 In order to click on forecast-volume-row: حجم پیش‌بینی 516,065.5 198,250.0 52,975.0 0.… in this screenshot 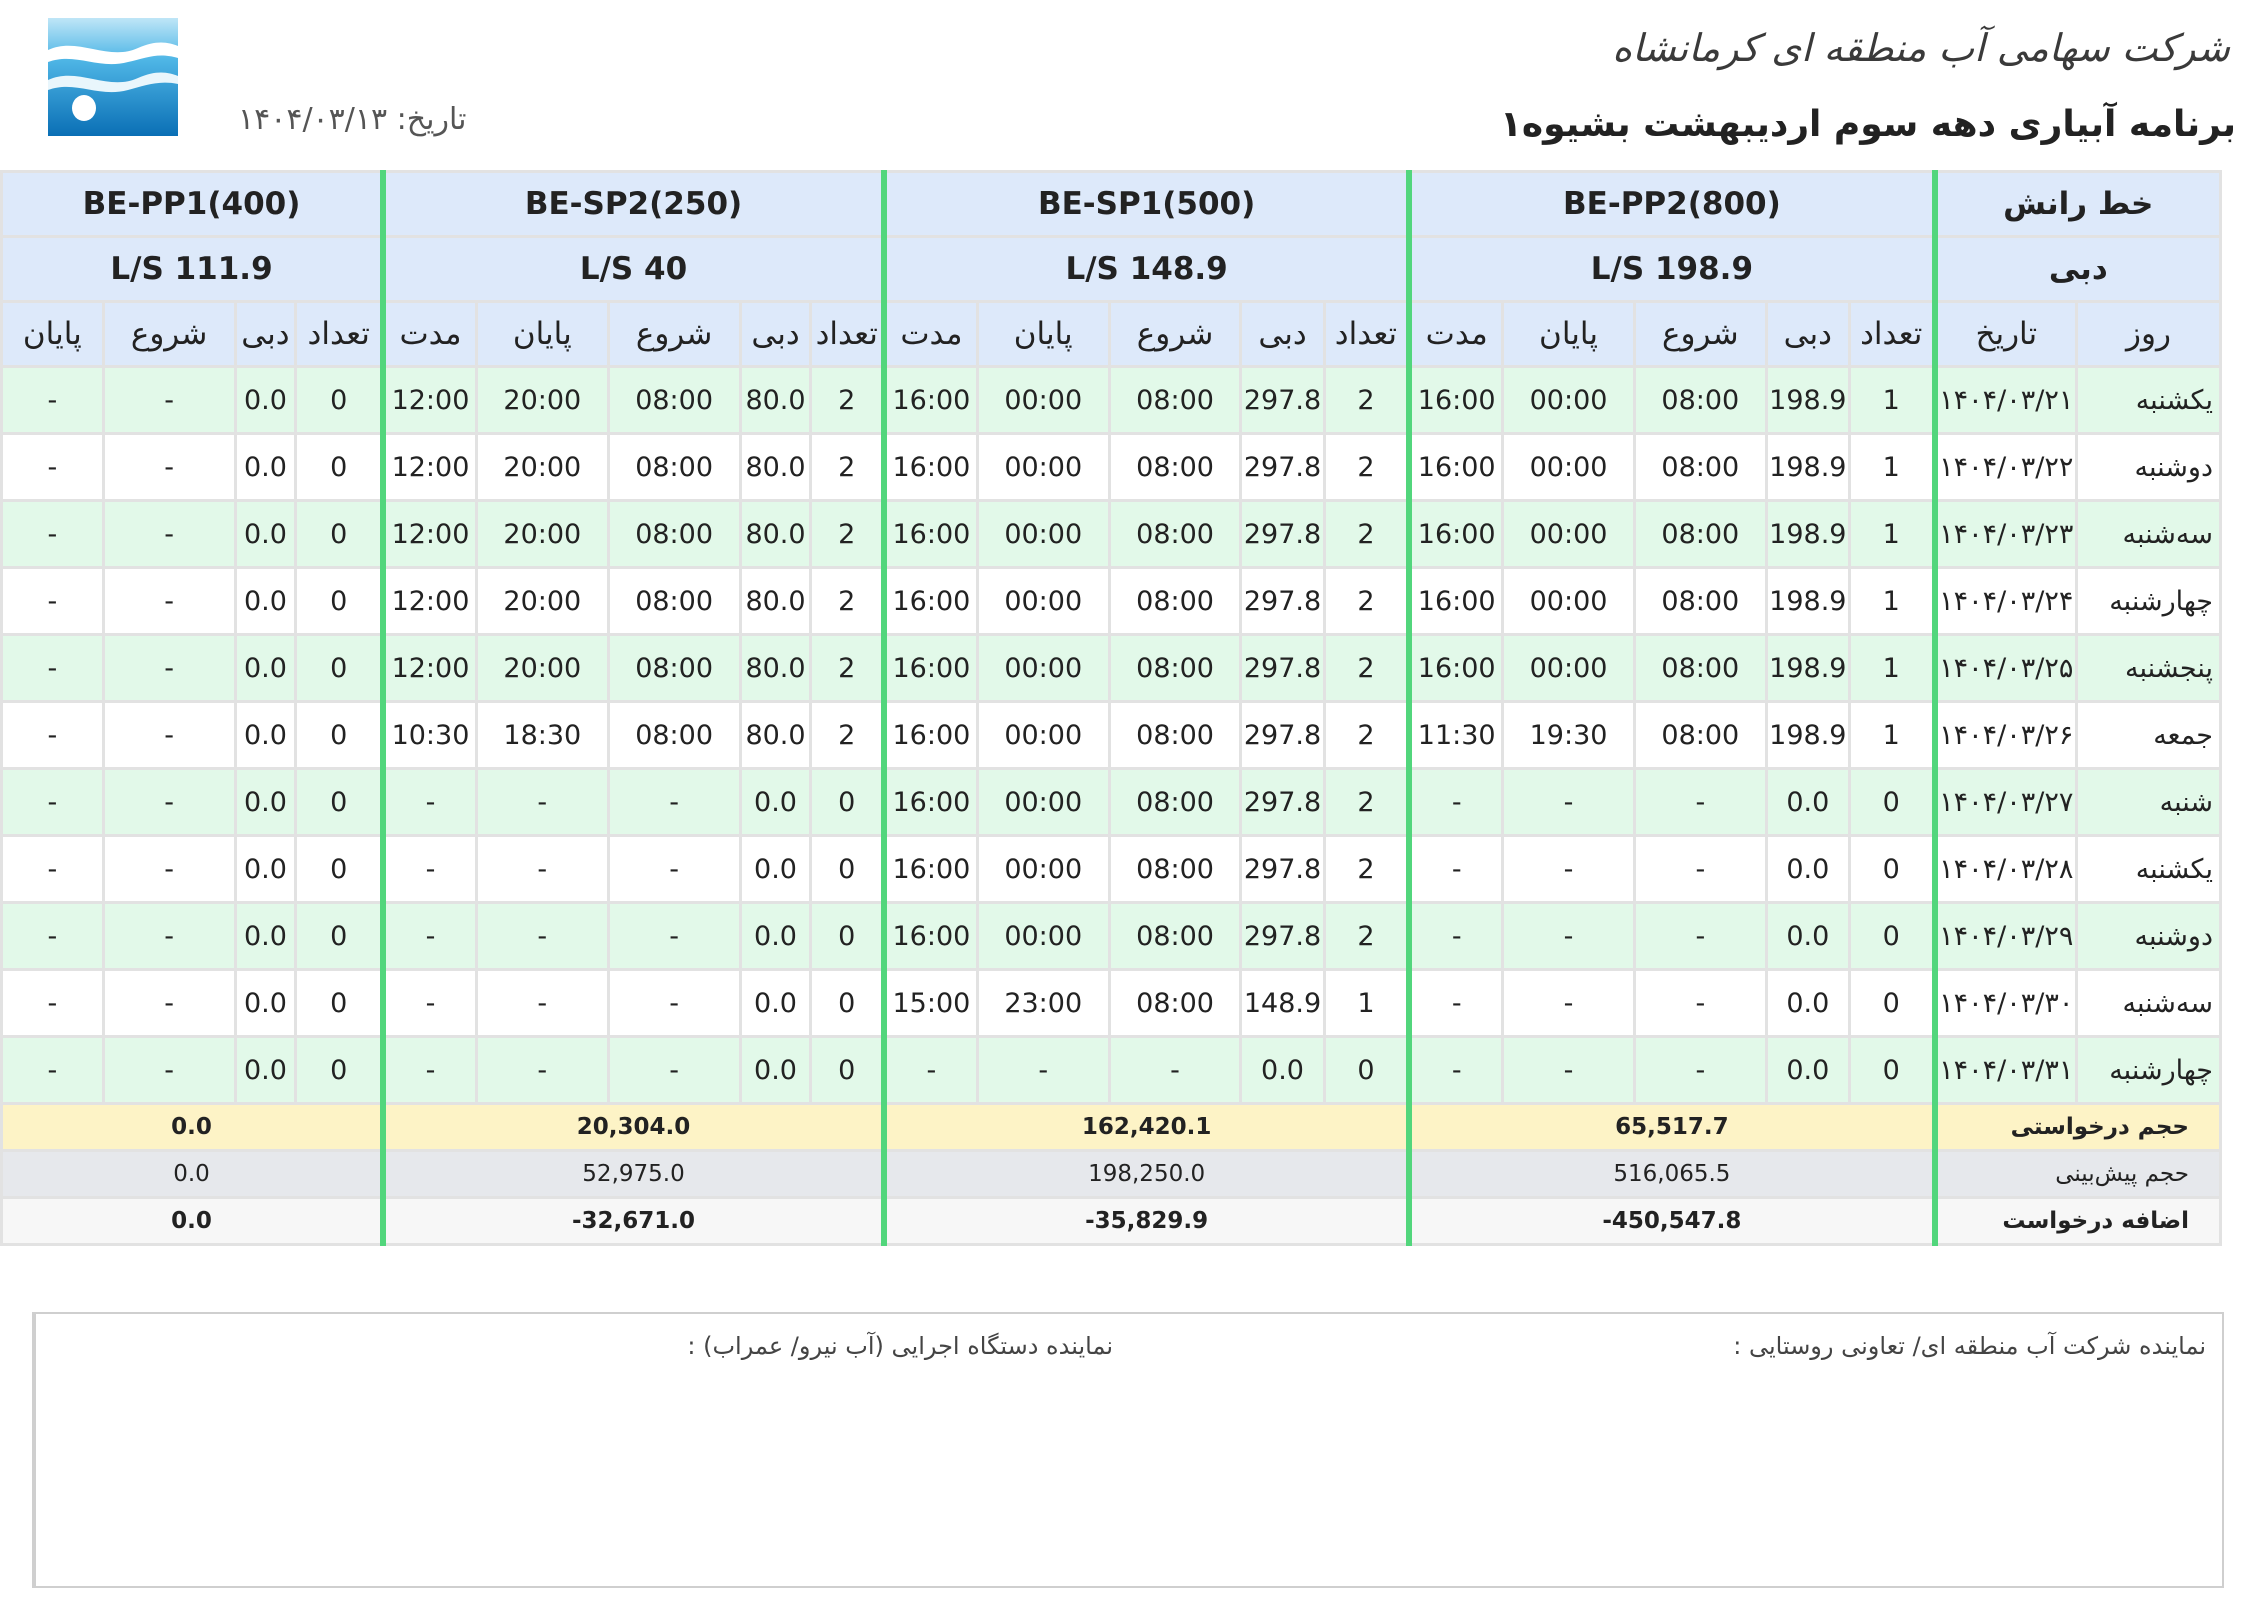, I will do `click(1111, 1174)`.